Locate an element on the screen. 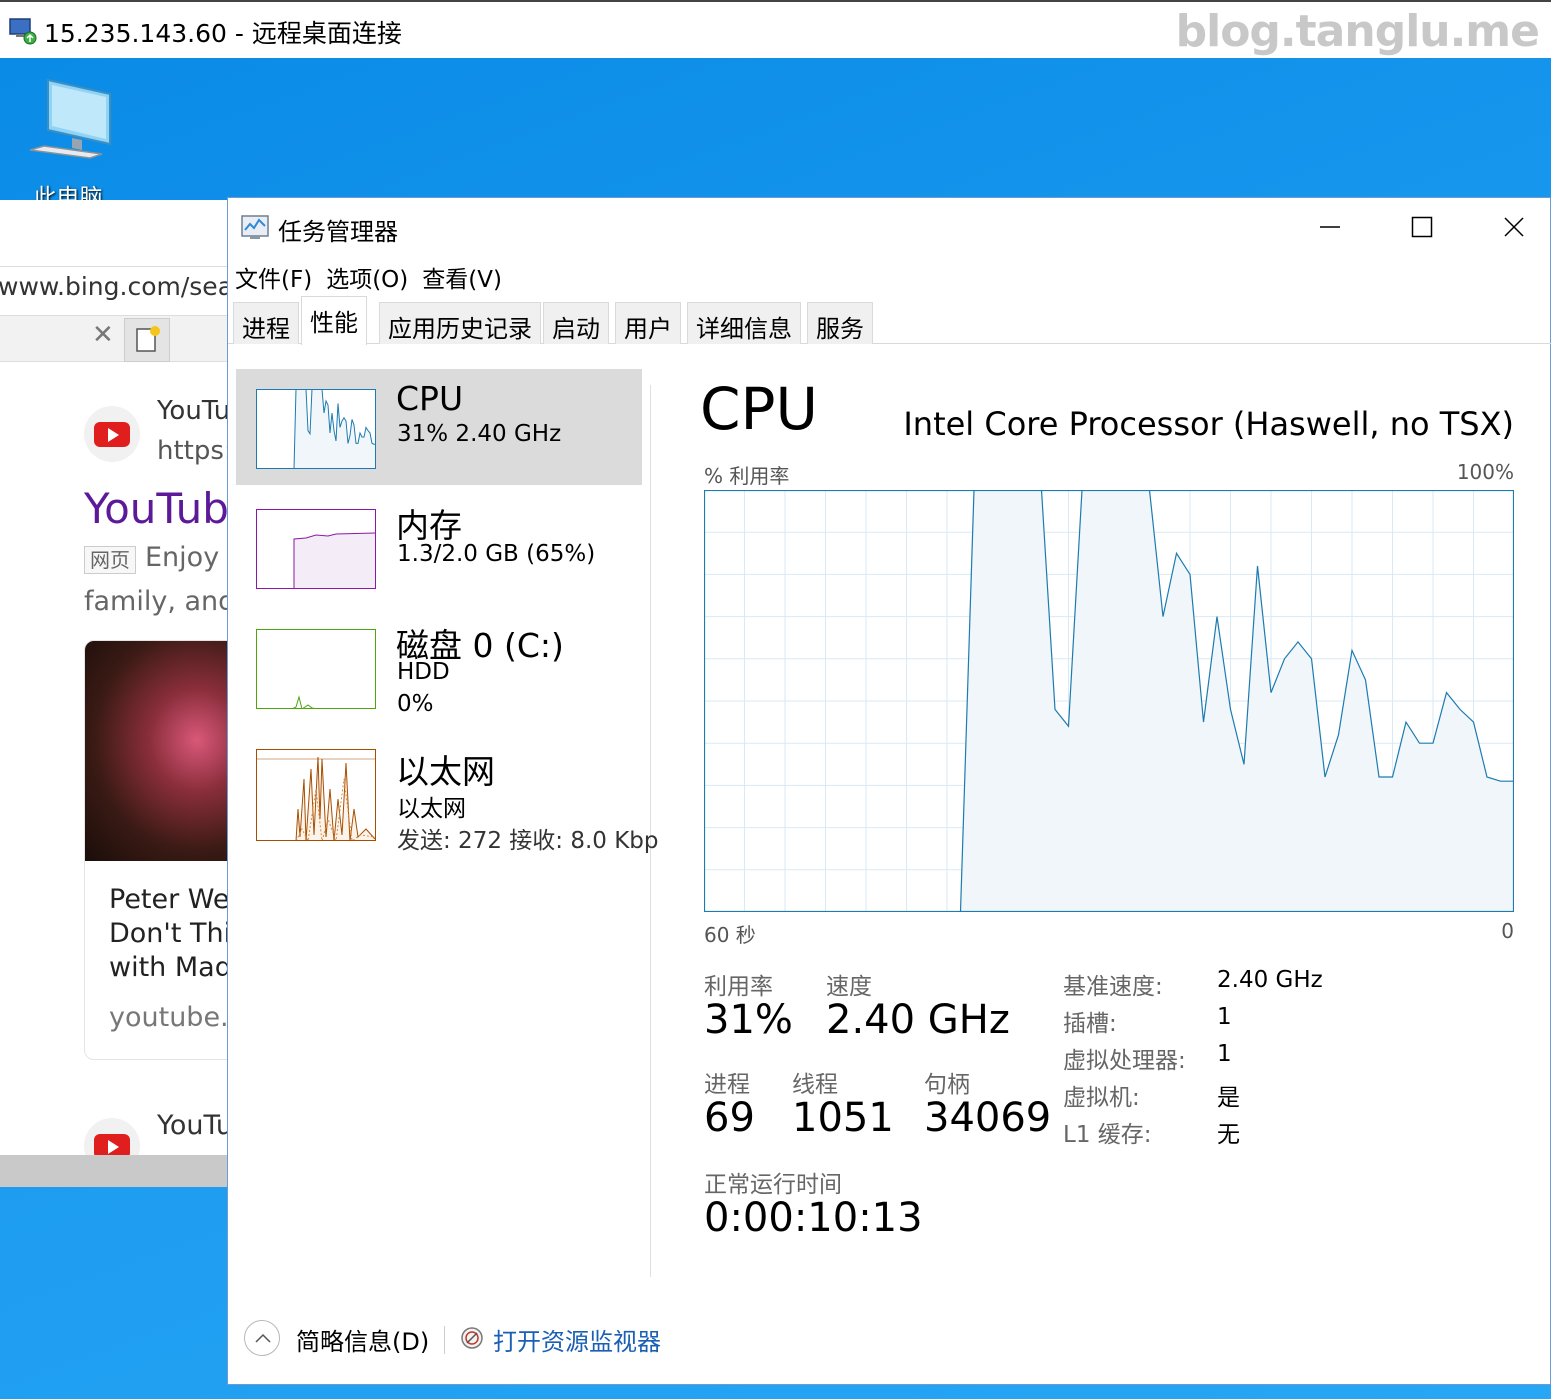 This screenshot has width=1551, height=1399. resource-title: CPU is located at coordinates (430, 398).